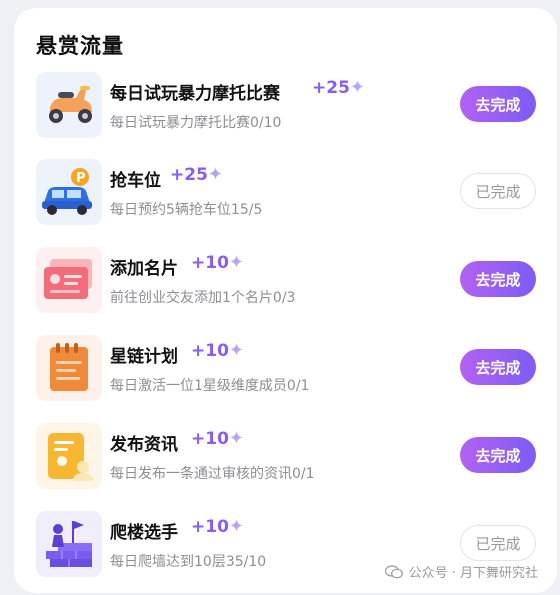 The width and height of the screenshot is (560, 595). I want to click on task-title: 抢车位, so click(135, 181).